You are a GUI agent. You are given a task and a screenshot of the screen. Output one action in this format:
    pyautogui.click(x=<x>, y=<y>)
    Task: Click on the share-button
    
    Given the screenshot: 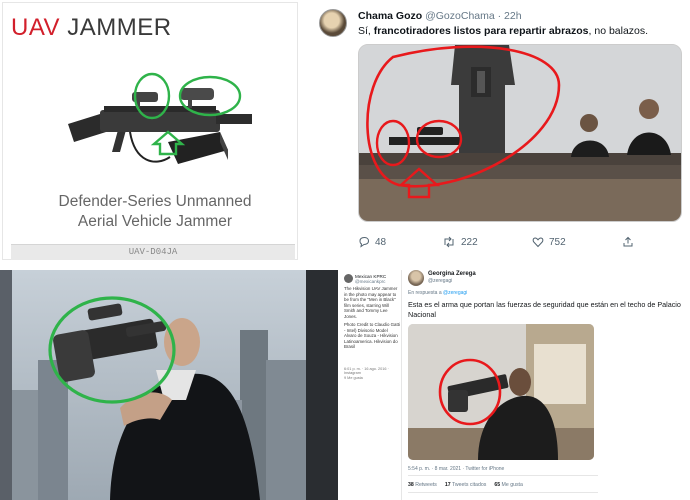 What is the action you would take?
    pyautogui.click(x=628, y=242)
    